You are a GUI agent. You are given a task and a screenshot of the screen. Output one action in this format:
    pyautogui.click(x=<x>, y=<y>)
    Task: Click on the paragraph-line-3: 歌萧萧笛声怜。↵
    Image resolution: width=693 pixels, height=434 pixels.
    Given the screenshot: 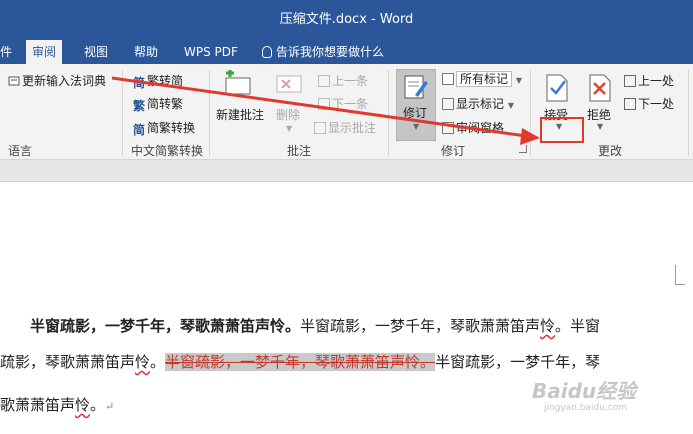 What is the action you would take?
    pyautogui.click(x=57, y=404)
    